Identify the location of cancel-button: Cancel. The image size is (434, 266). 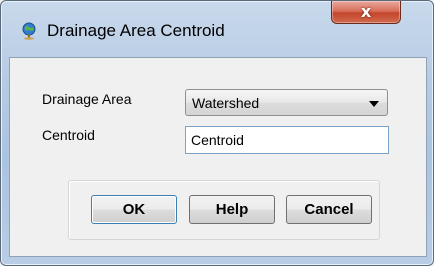
(329, 209).